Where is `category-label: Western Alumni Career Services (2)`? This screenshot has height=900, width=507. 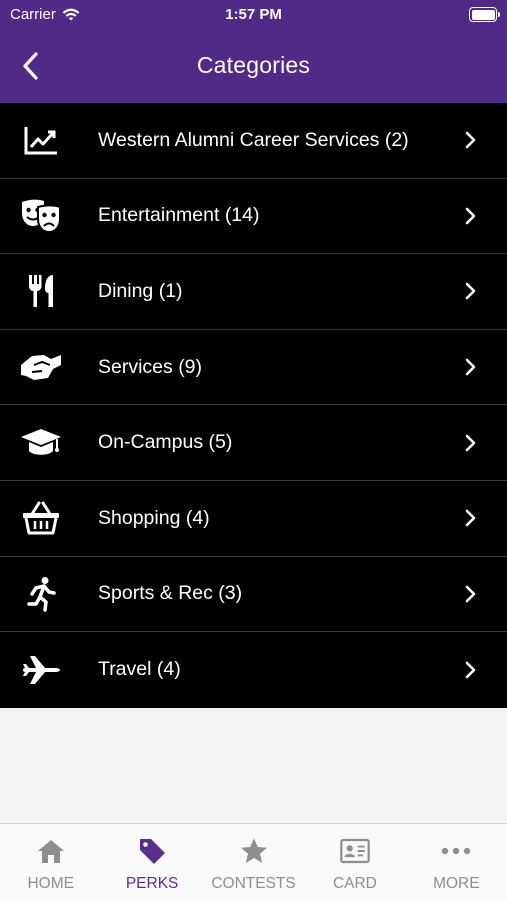 category-label: Western Alumni Career Services (2) is located at coordinates (253, 139).